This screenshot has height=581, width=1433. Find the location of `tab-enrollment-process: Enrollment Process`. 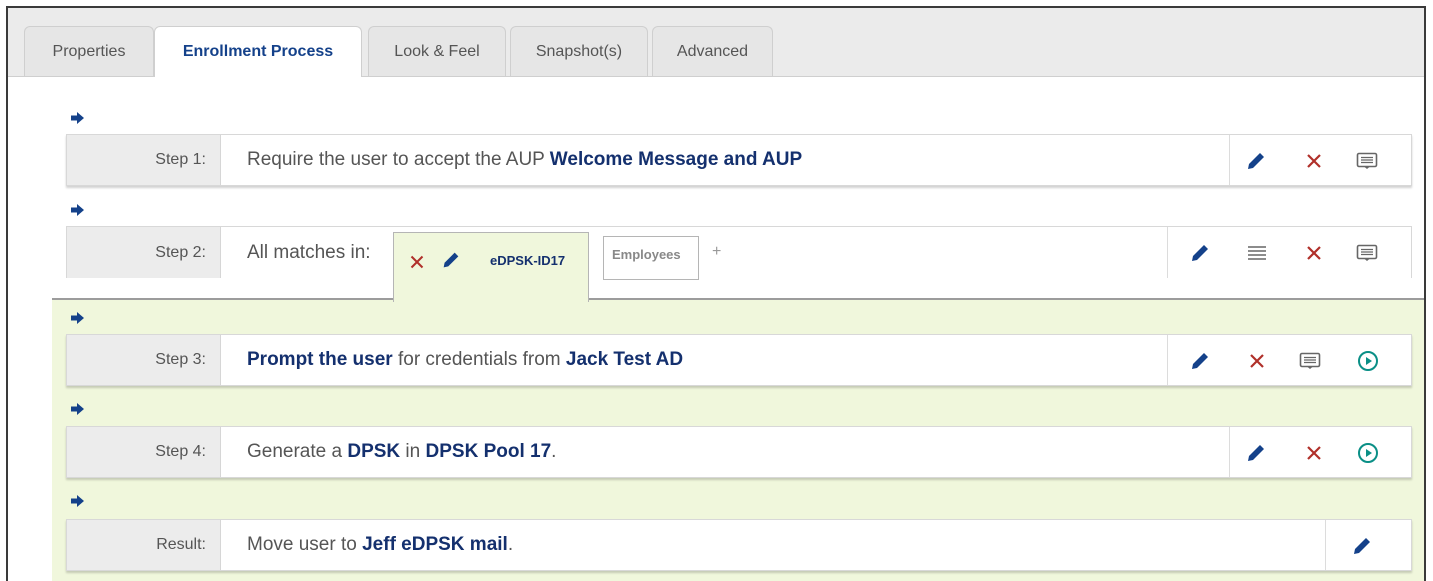

tab-enrollment-process: Enrollment Process is located at coordinates (258, 51).